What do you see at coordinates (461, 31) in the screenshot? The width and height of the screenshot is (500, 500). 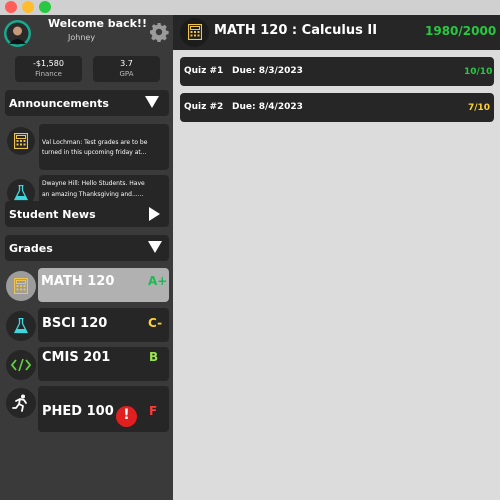 I see `course-points: 1980/2000` at bounding box center [461, 31].